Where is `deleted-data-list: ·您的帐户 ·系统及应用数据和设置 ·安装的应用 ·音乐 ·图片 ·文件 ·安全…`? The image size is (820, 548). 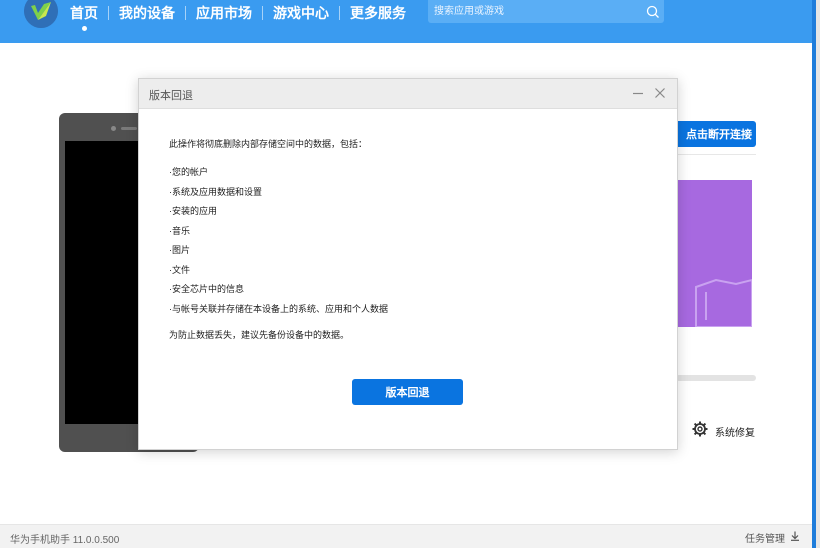 deleted-data-list: ·您的帐户 ·系统及应用数据和设置 ·安装的应用 ·音乐 ·图片 ·文件 ·安全… is located at coordinates (278, 241).